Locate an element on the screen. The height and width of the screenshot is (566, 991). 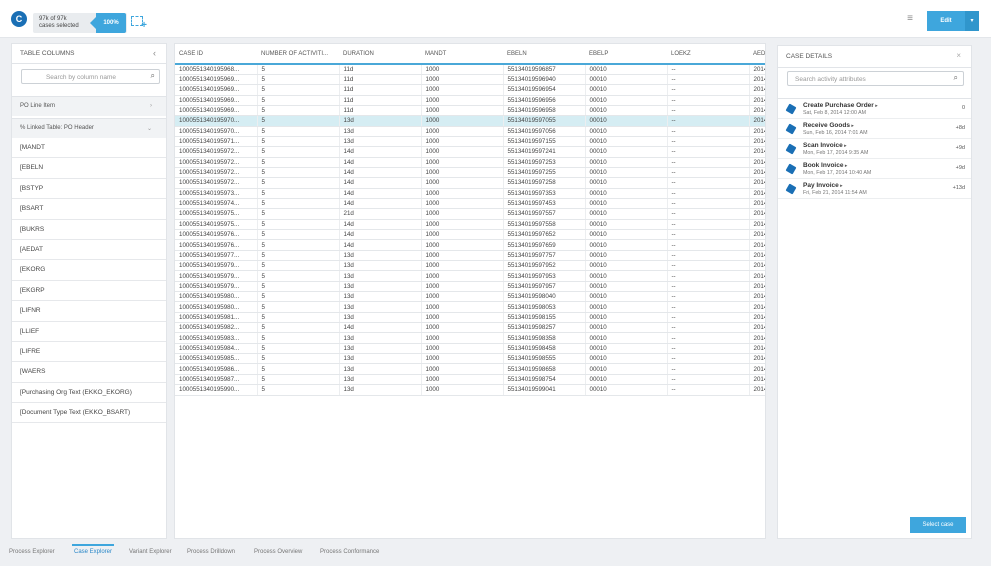
column-item: [EKGRP is located at coordinates (89, 291).